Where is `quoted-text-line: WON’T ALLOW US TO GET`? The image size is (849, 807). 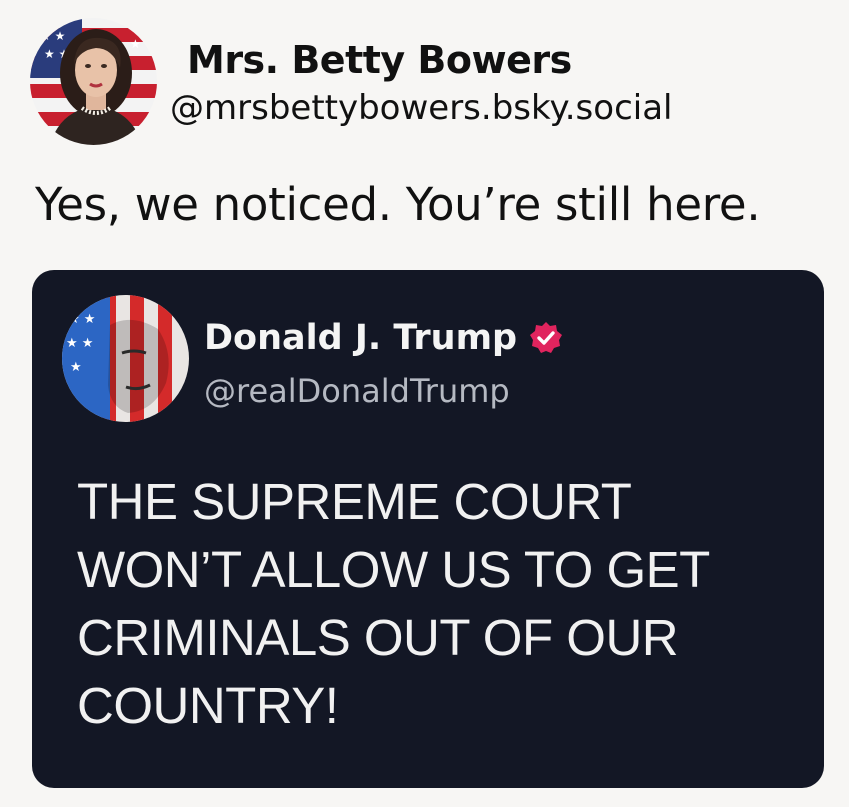 quoted-text-line: WON’T ALLOW US TO GET is located at coordinates (393, 569).